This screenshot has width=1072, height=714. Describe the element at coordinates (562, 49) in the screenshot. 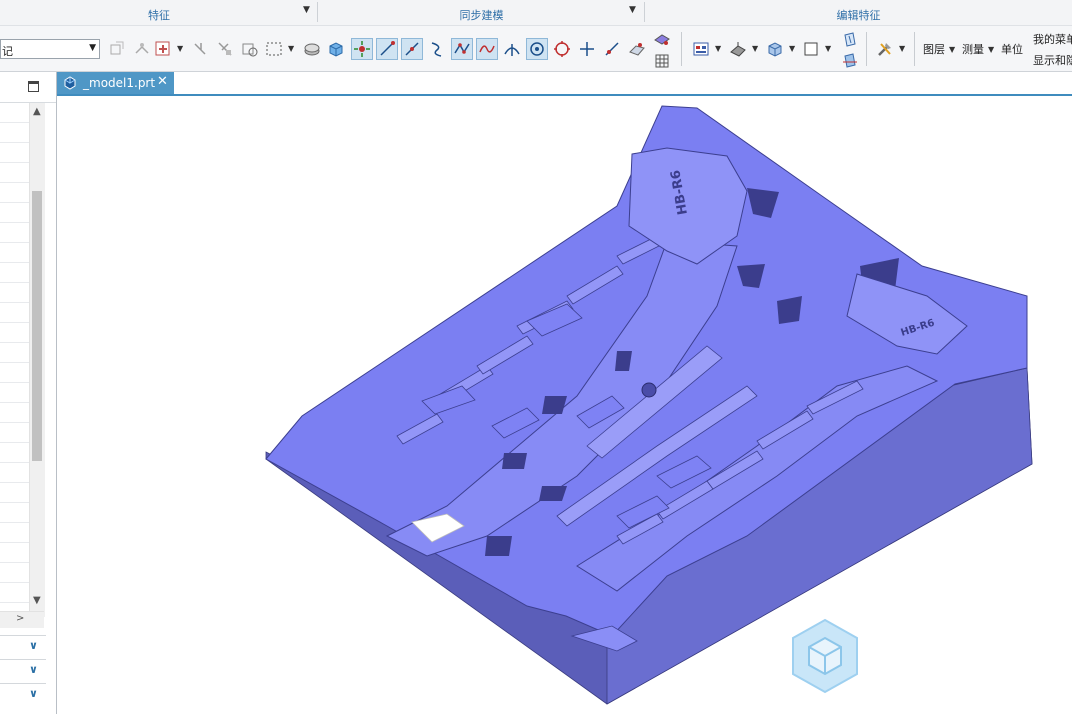

I see `quadrant-point-icon` at that location.